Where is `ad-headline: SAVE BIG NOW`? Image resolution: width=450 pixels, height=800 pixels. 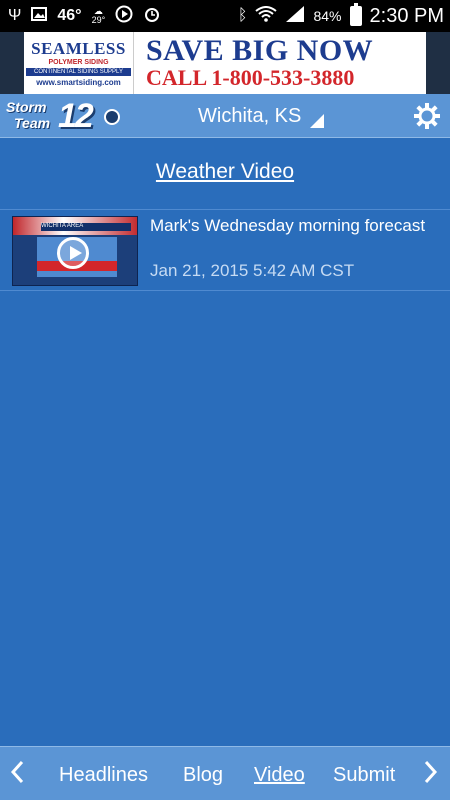
ad-headline: SAVE BIG NOW is located at coordinates (260, 50).